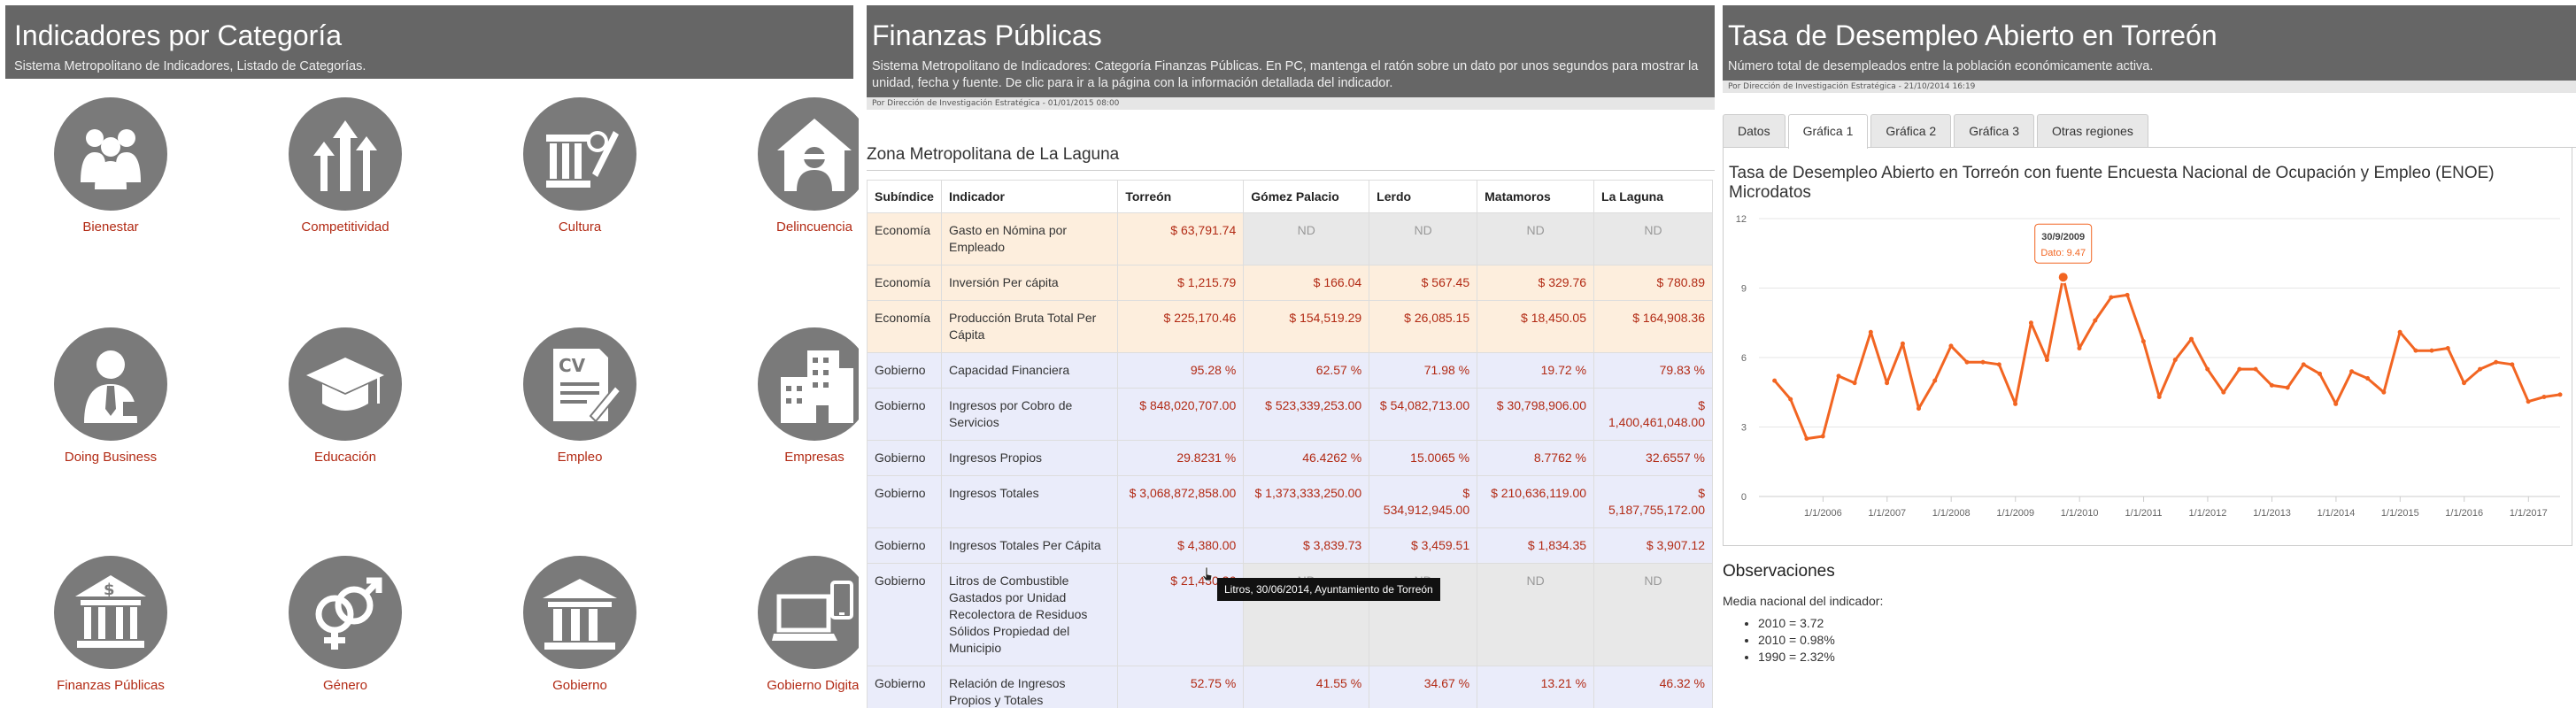 The image size is (2576, 708). Describe the element at coordinates (110, 384) in the screenshot. I see `businessman-icon` at that location.